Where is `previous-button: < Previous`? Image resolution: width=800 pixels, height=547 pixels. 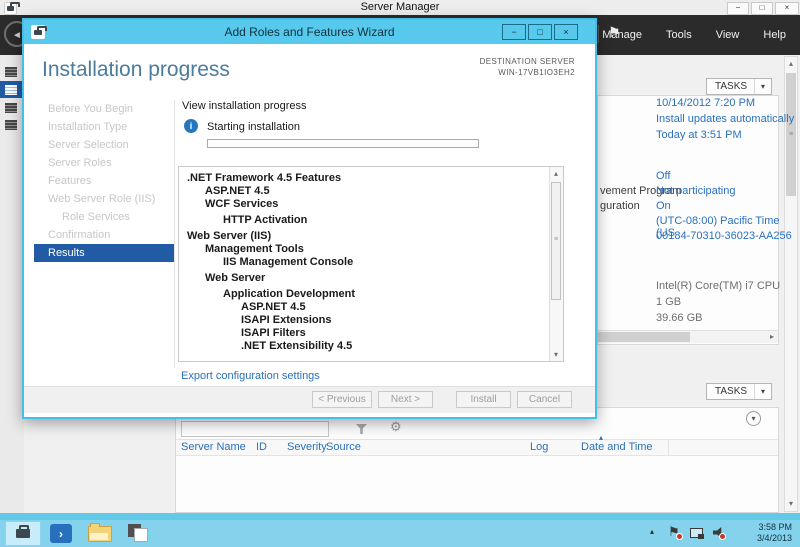 previous-button: < Previous is located at coordinates (342, 399).